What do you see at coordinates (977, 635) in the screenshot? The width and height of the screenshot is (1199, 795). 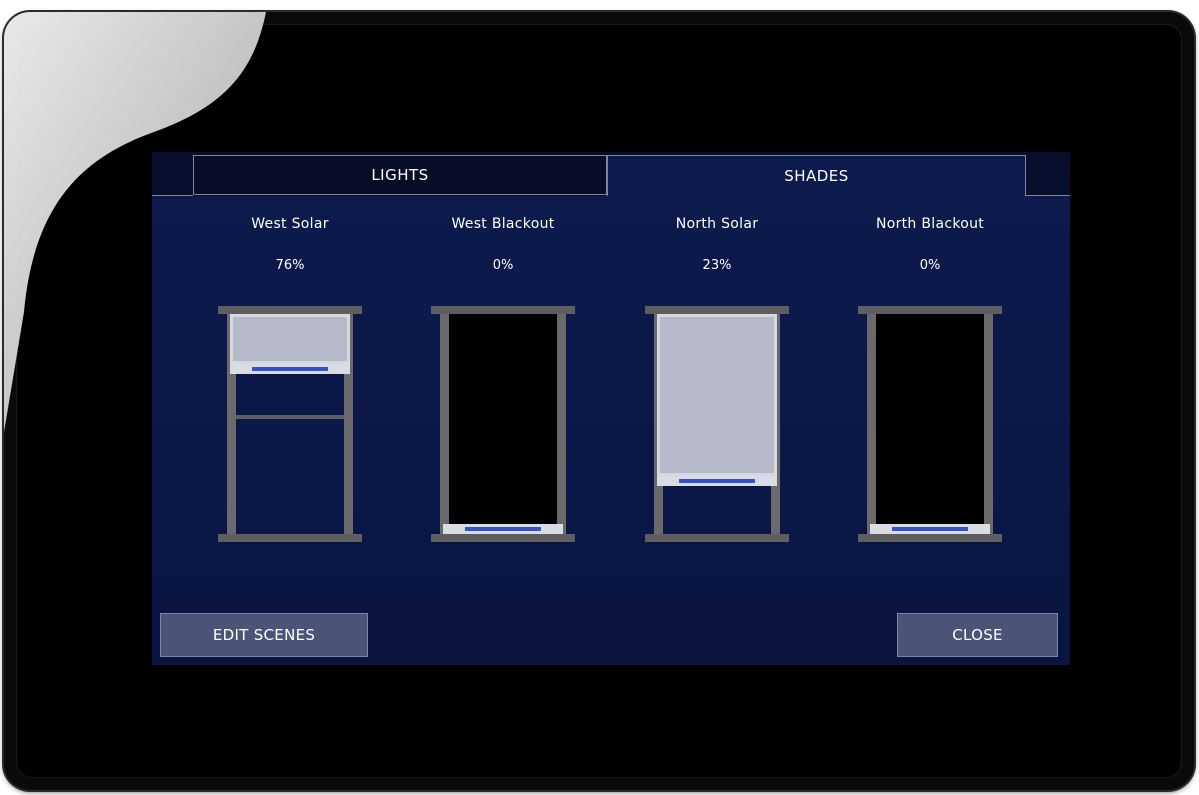 I see `close-button: CLOSE` at bounding box center [977, 635].